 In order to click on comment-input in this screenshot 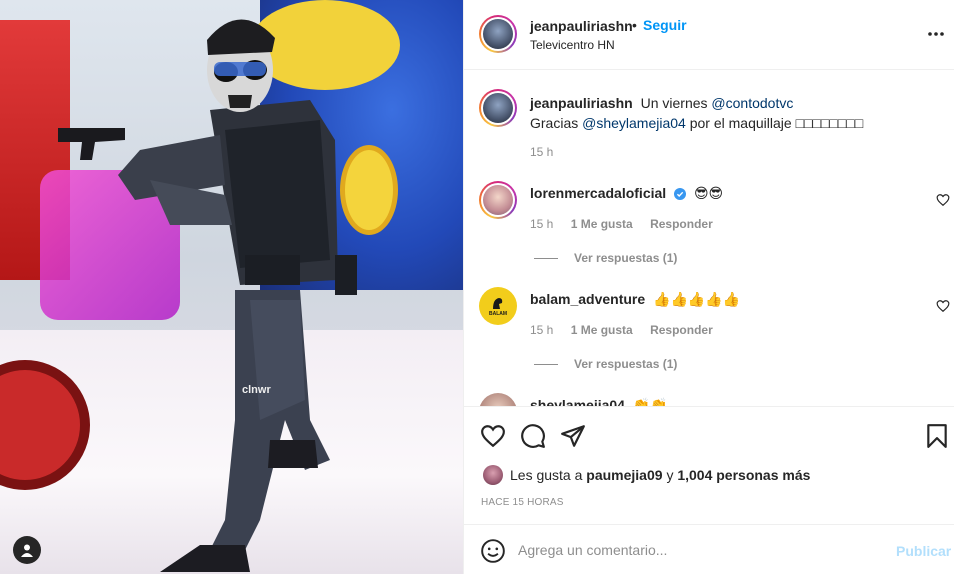, I will do `click(698, 550)`.